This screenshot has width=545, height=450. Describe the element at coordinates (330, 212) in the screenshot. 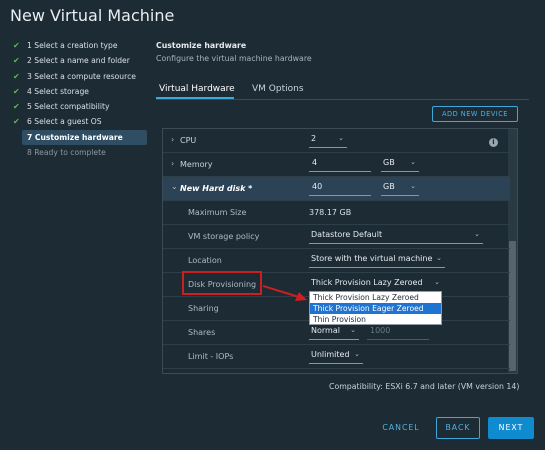

I see `maximum-size-value: 378.17 GB` at that location.